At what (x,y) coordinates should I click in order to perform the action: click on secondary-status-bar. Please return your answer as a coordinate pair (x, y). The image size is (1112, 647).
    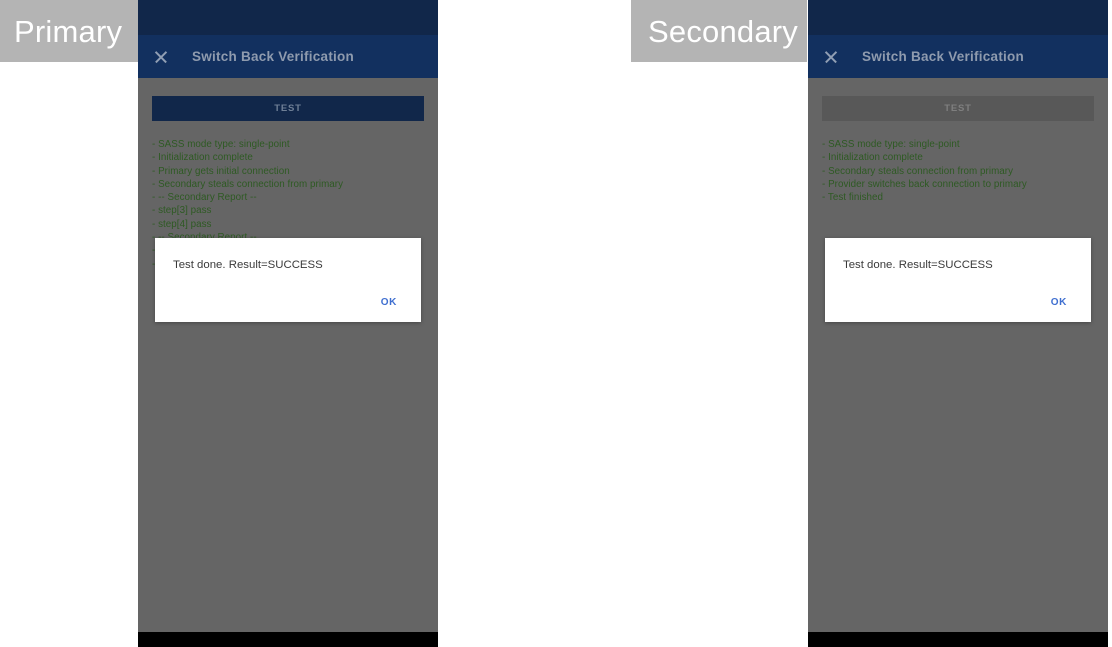
    Looking at the image, I should click on (958, 17).